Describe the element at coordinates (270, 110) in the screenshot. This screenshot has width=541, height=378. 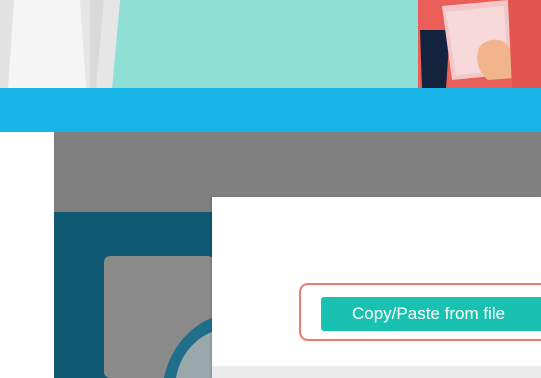
I see `blue-banner` at that location.